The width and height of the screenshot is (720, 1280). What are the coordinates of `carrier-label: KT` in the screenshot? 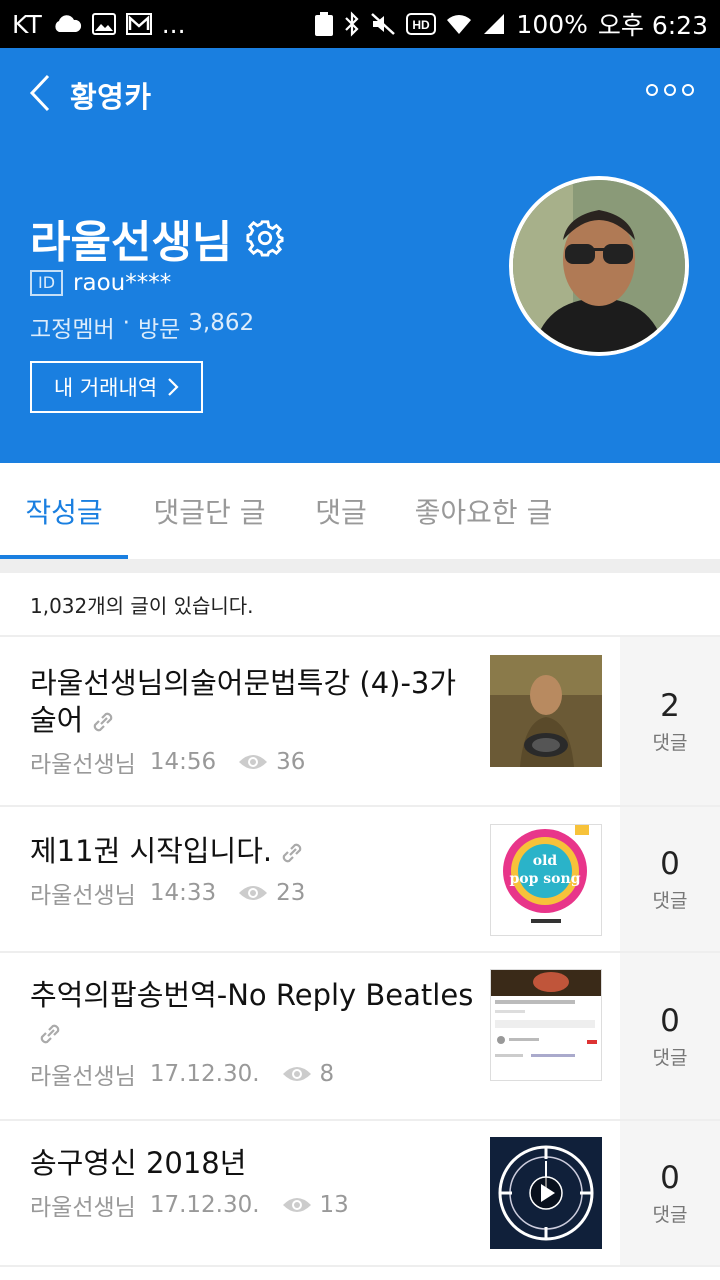 It's located at (27, 24).